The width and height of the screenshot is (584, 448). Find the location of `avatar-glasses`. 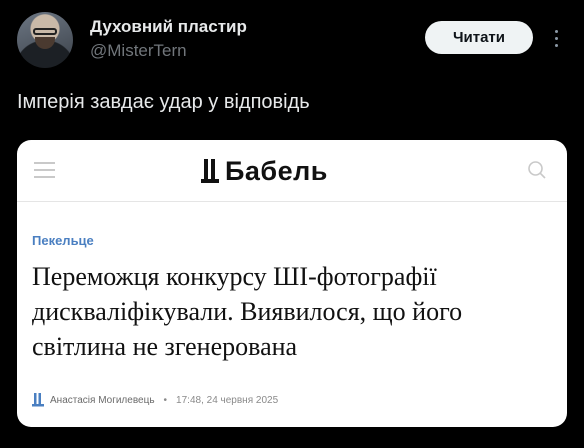

avatar-glasses is located at coordinates (45, 31).